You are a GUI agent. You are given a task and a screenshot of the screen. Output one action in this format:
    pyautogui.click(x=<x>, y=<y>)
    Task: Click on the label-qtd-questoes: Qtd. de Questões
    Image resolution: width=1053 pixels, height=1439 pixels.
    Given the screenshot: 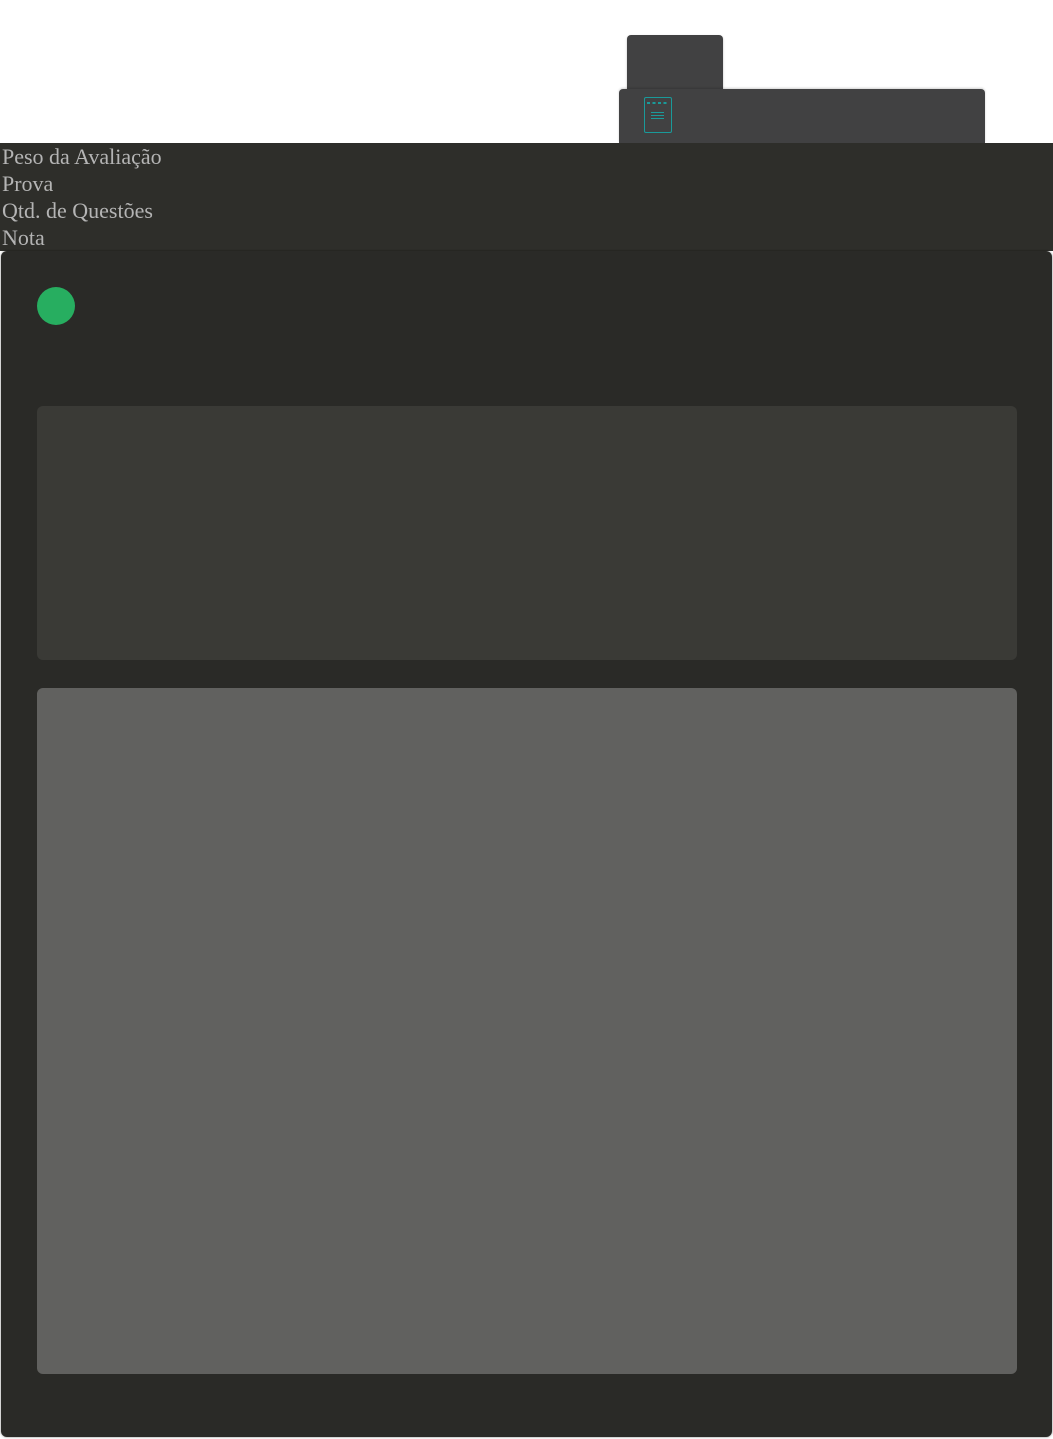 What is the action you would take?
    pyautogui.click(x=77, y=210)
    